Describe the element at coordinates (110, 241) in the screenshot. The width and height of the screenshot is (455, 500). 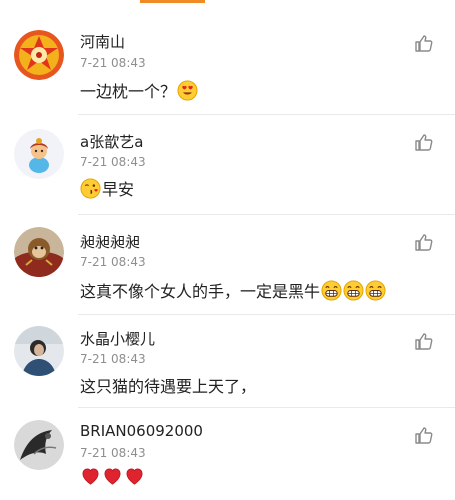
I see `username: 昶昶昶昶` at that location.